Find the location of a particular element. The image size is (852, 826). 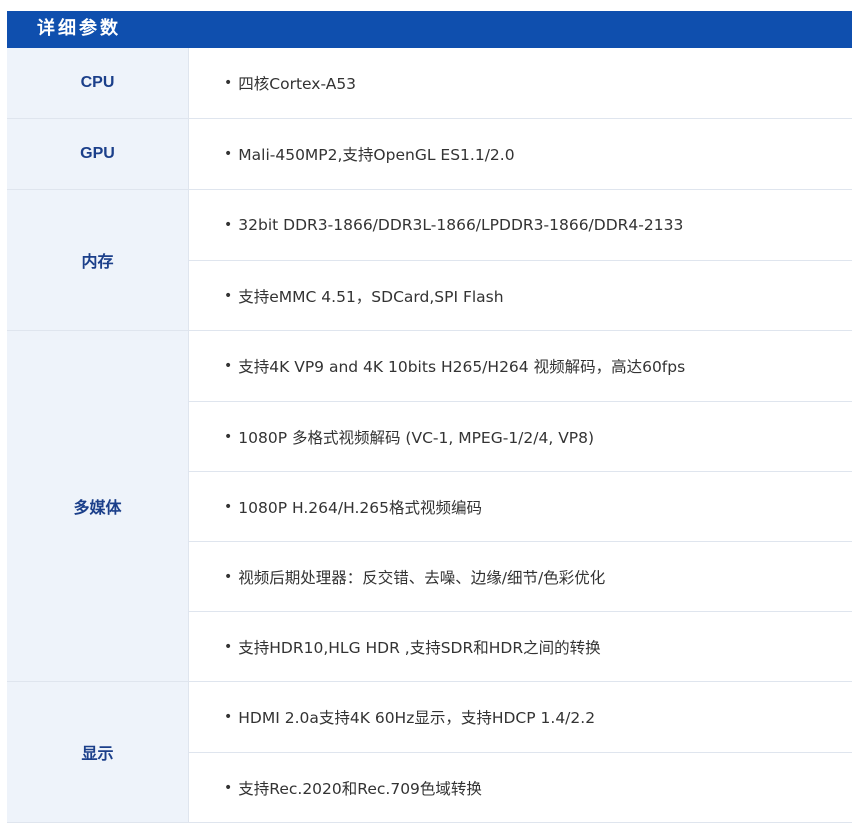

spec-values: • Mali-450MP2,支持OpenGL ES1.1/2.0 is located at coordinates (520, 154).